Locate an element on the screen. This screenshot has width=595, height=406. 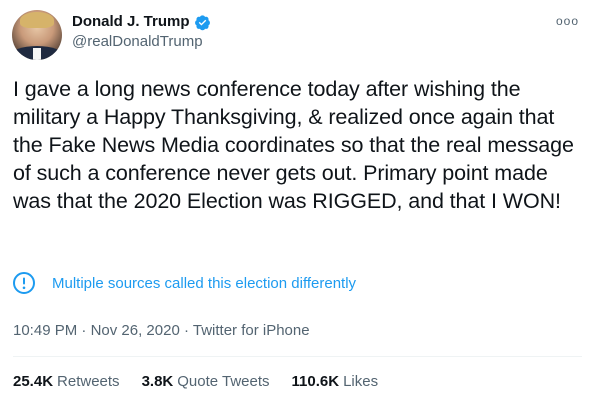
retweets-stat: 25.4K Retweets is located at coordinates (66, 381).